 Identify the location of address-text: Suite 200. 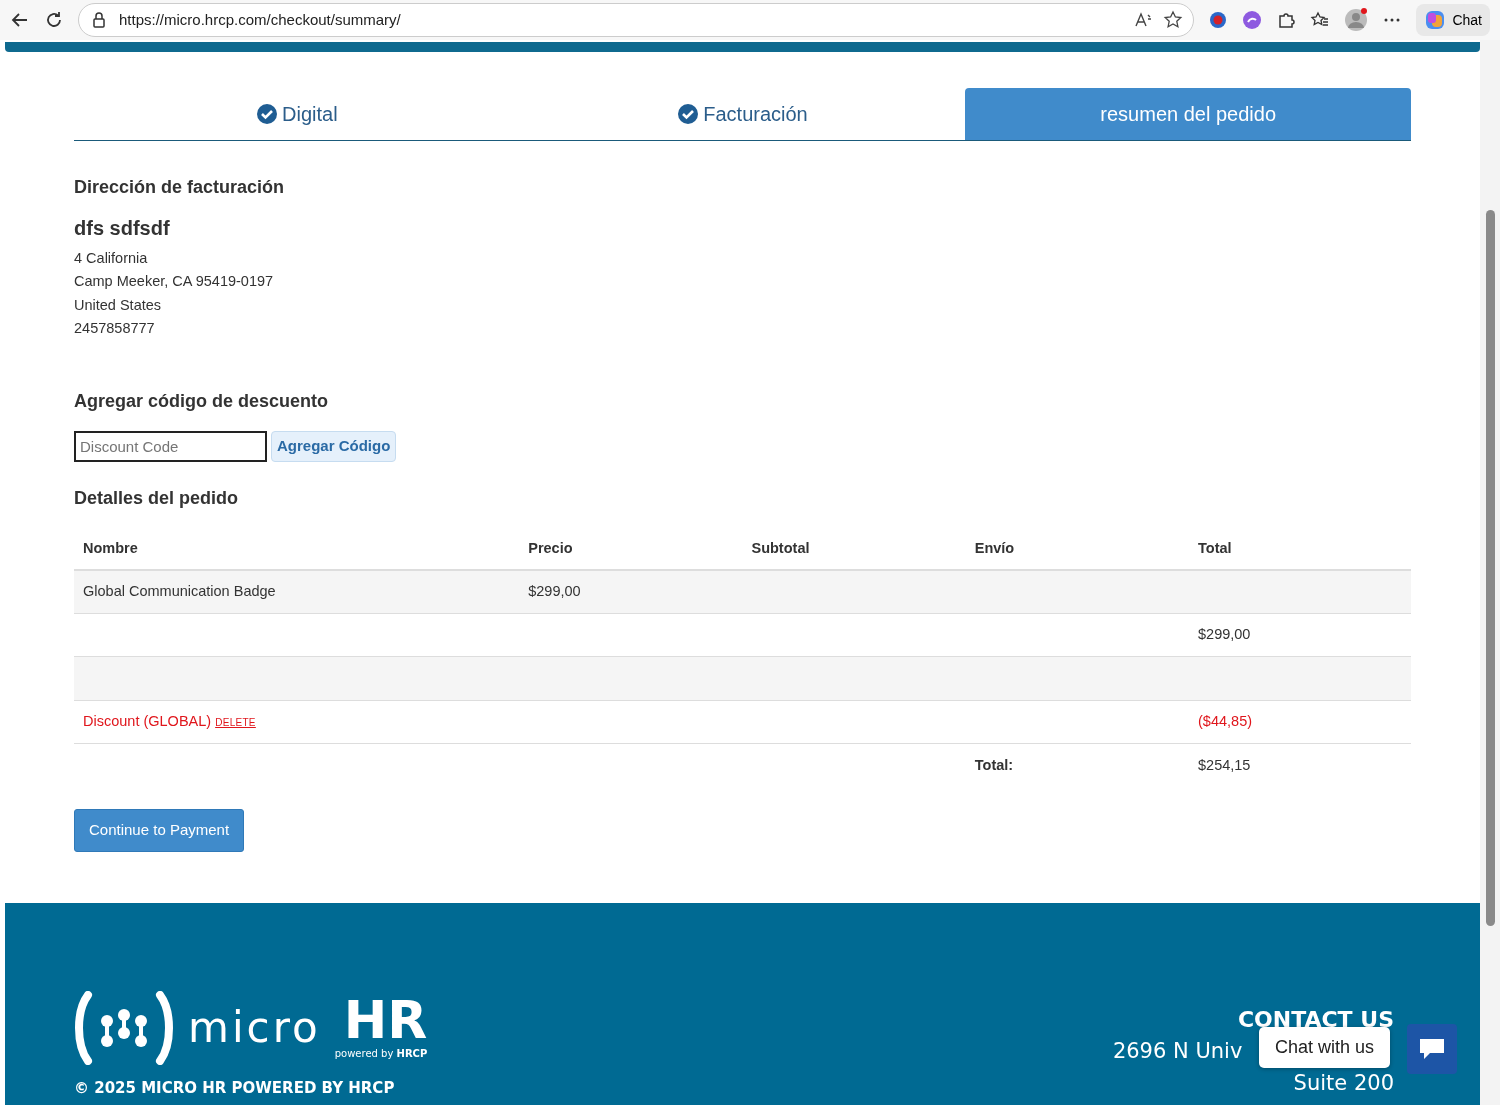
(1343, 1083).